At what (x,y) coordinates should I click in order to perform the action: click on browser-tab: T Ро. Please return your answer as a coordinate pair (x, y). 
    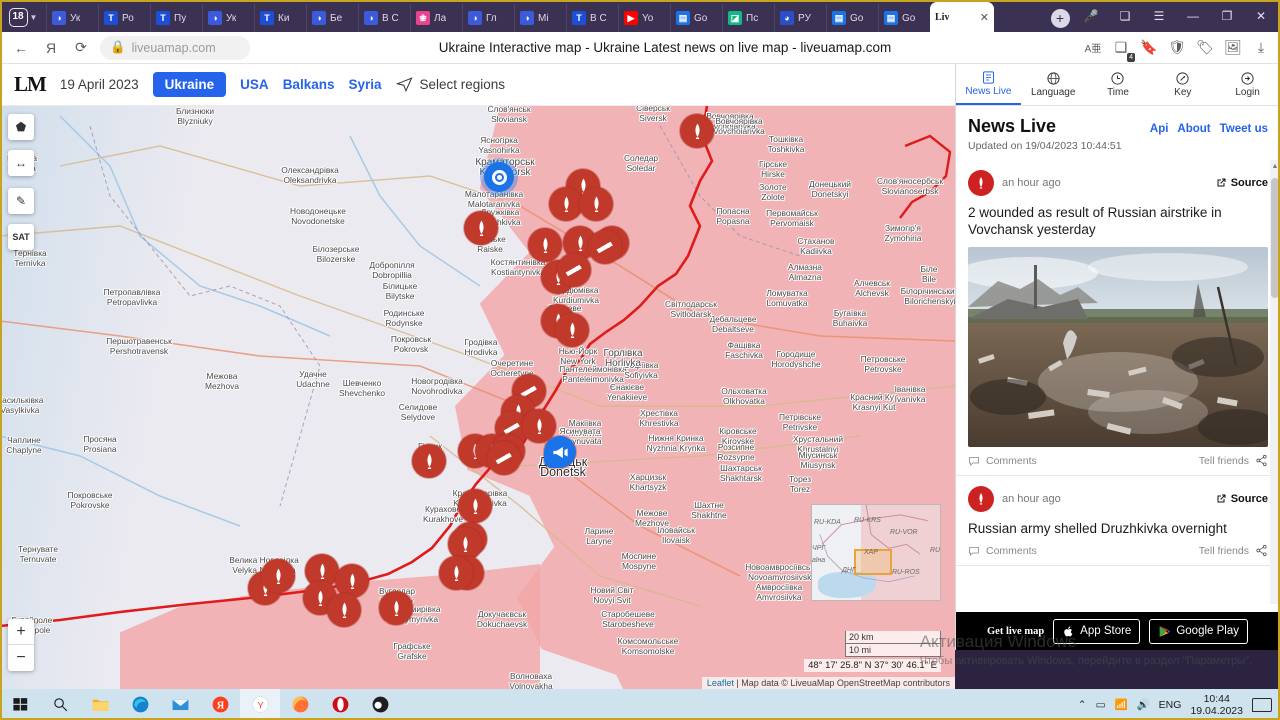
    Looking at the image, I should click on (124, 18).